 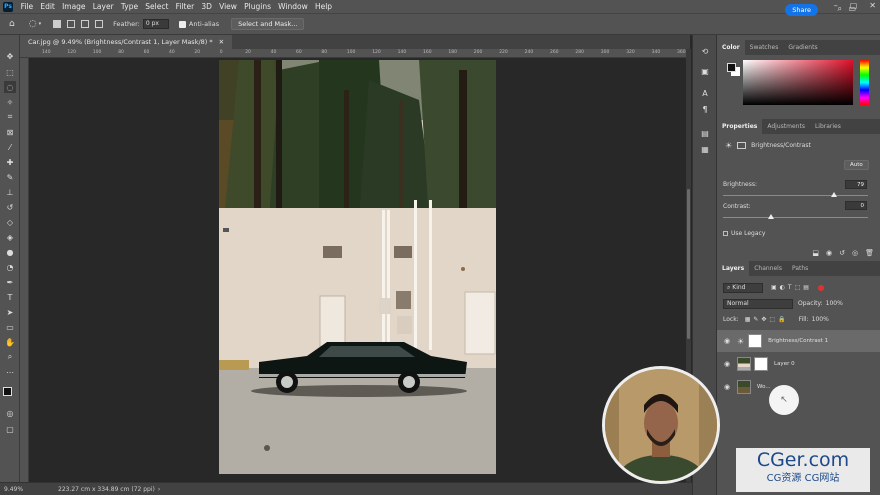 What do you see at coordinates (705, 93) in the screenshot?
I see `character-icon: A` at bounding box center [705, 93].